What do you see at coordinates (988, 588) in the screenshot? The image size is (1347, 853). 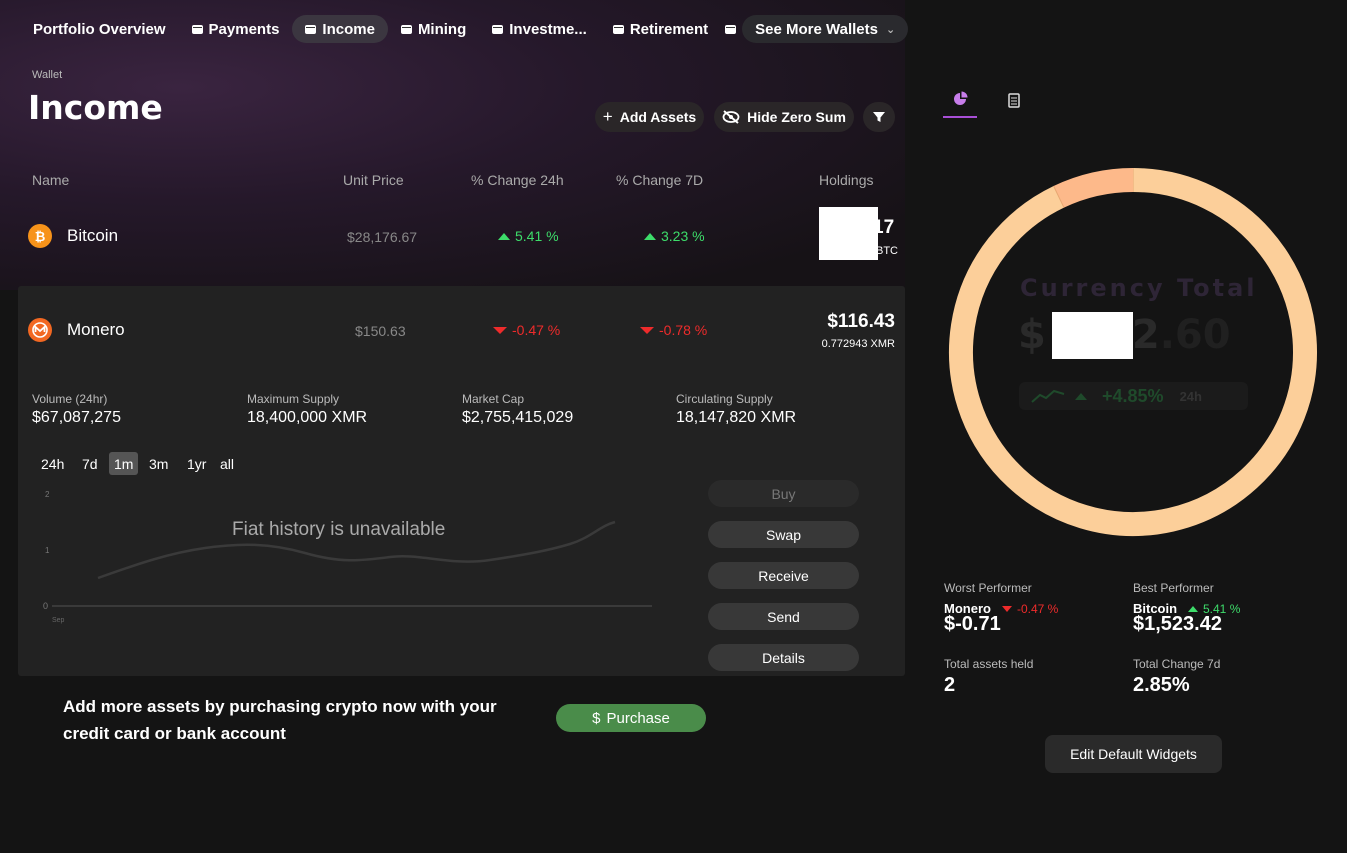 I see `worst-performer-label: Worst Performer` at bounding box center [988, 588].